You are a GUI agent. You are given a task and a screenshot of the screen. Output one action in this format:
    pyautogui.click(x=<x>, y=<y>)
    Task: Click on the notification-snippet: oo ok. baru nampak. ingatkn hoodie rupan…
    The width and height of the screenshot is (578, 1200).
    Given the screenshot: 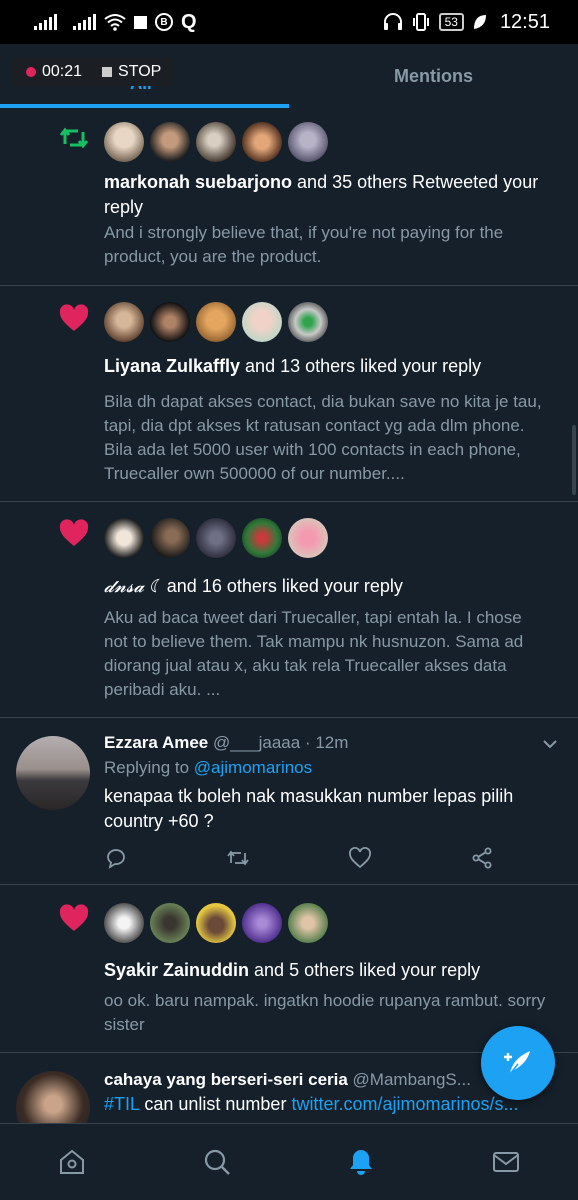 What is the action you would take?
    pyautogui.click(x=325, y=1012)
    